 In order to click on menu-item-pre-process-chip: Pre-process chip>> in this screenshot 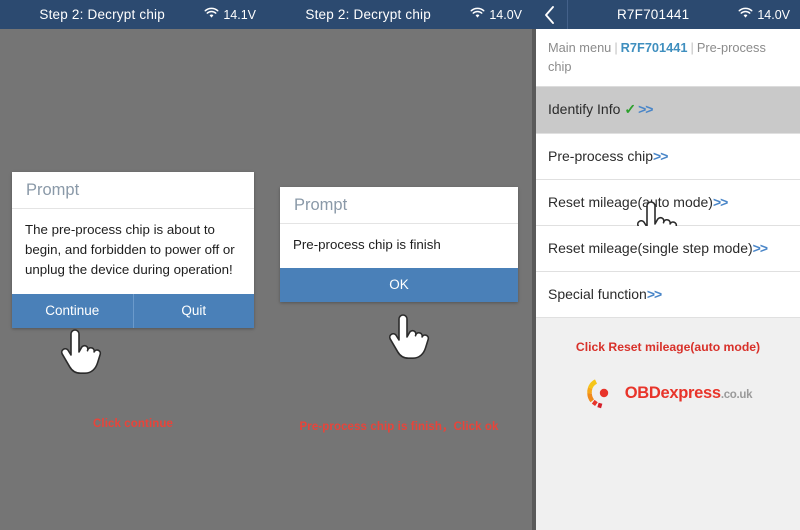, I will do `click(668, 157)`.